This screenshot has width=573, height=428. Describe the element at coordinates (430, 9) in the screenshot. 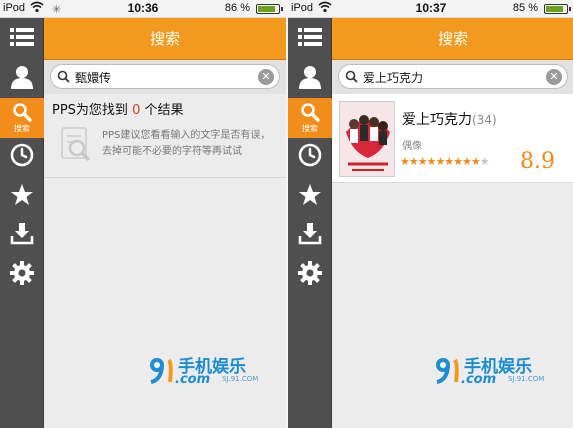

I see `status-bar: iPod 10:37 85 %` at that location.